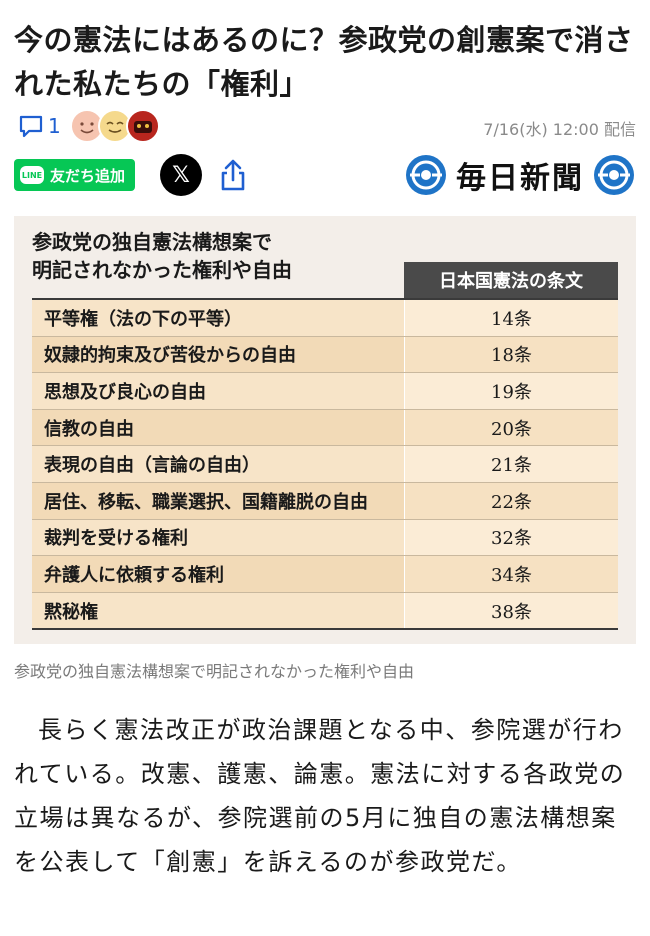 The height and width of the screenshot is (936, 650). I want to click on comment-count: 1, so click(54, 126).